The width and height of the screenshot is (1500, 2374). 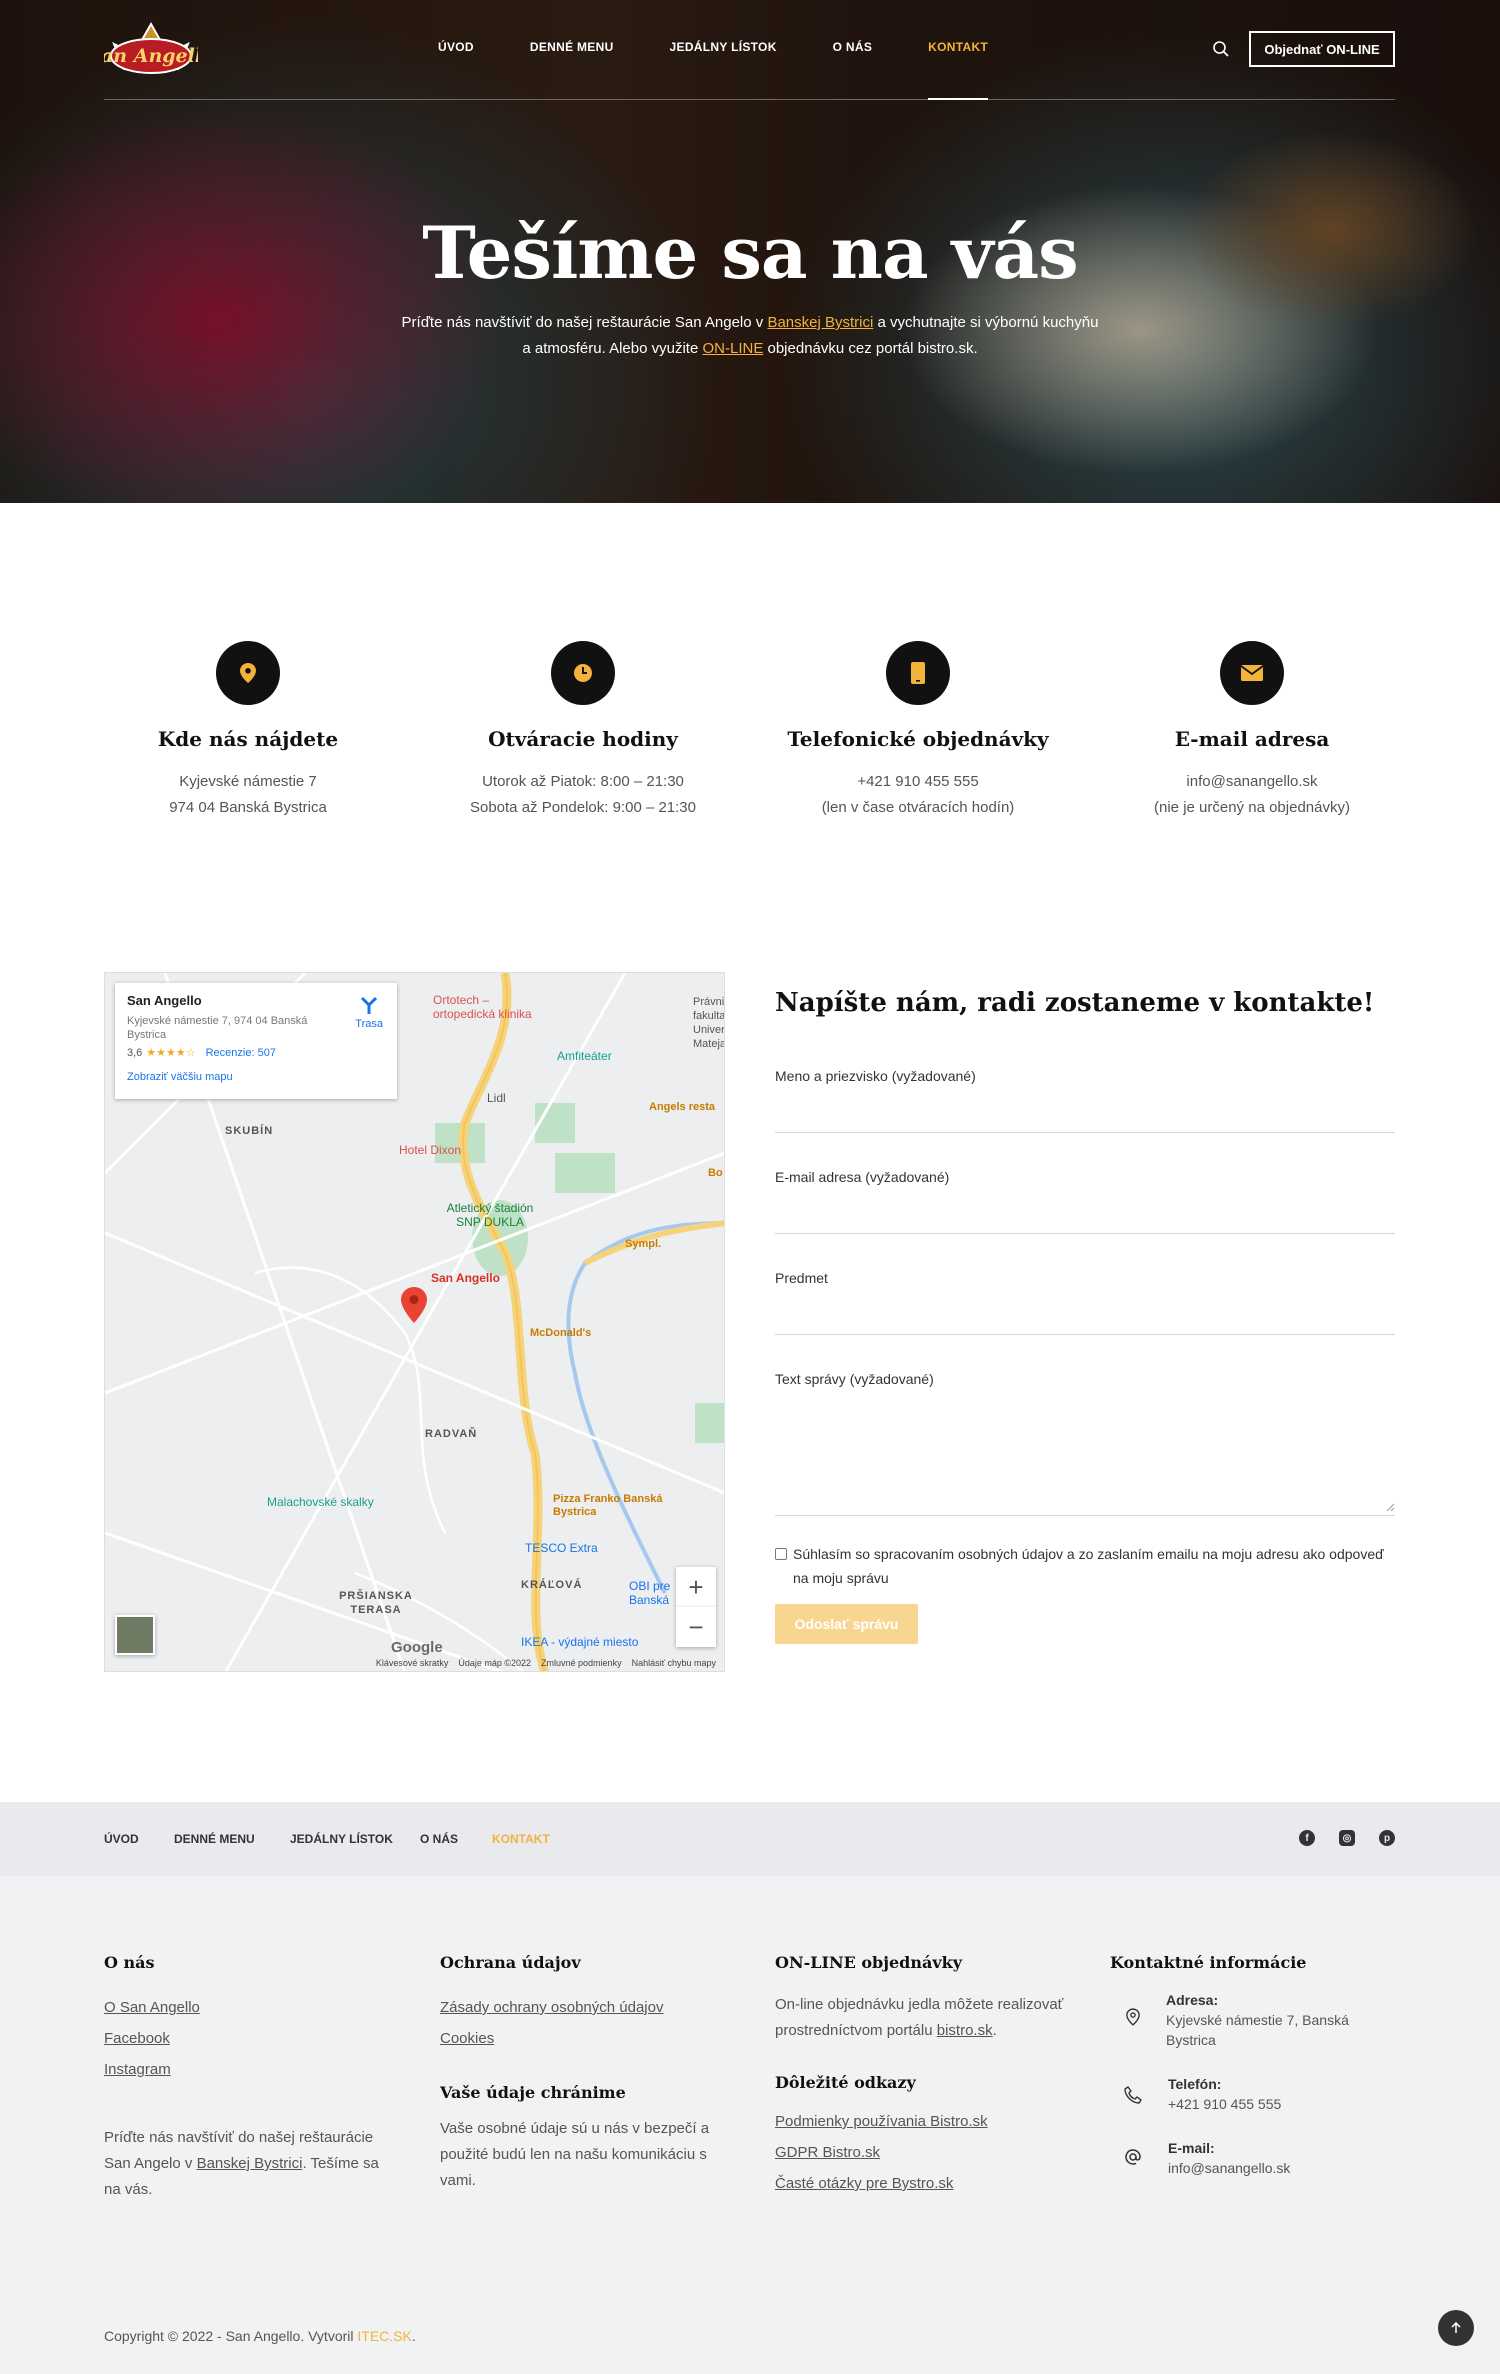 I want to click on hero-link-city: Banskej Bystrici, so click(x=820, y=322).